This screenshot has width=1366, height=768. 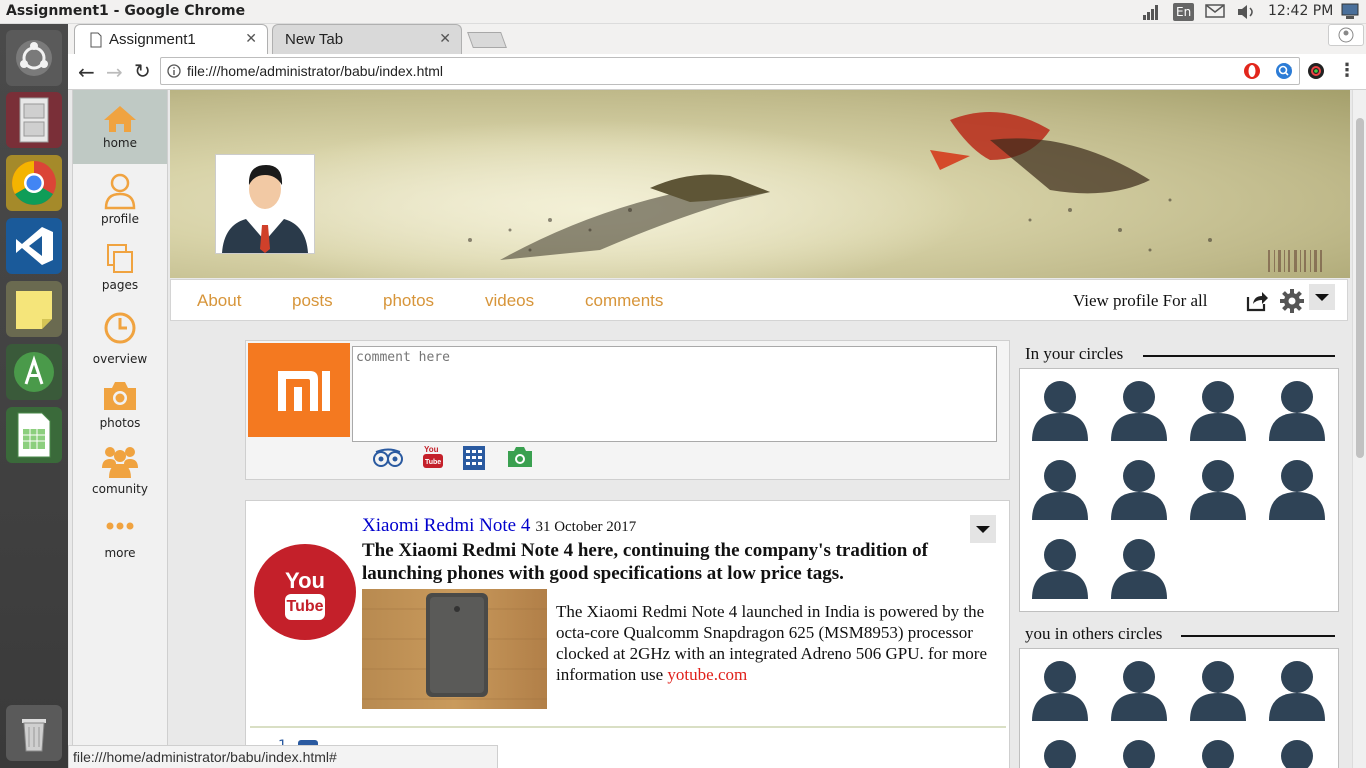 What do you see at coordinates (1300, 12) in the screenshot?
I see `clock: 12:42 PM` at bounding box center [1300, 12].